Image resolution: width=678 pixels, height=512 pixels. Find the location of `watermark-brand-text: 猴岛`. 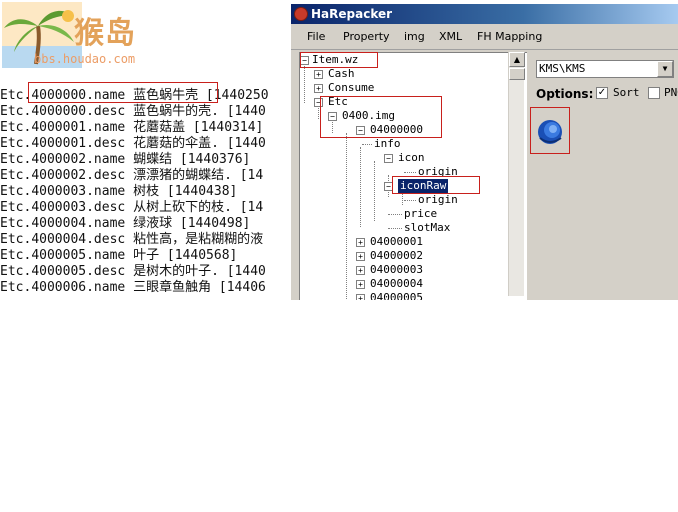

watermark-brand-text: 猴岛 is located at coordinates (105, 33).